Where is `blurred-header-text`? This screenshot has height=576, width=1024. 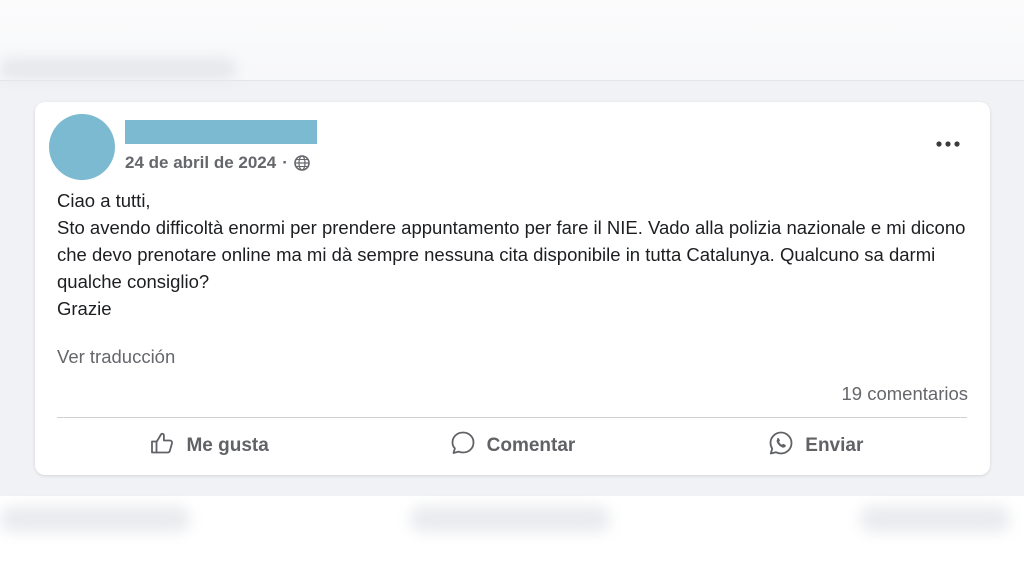
blurred-header-text is located at coordinates (118, 69).